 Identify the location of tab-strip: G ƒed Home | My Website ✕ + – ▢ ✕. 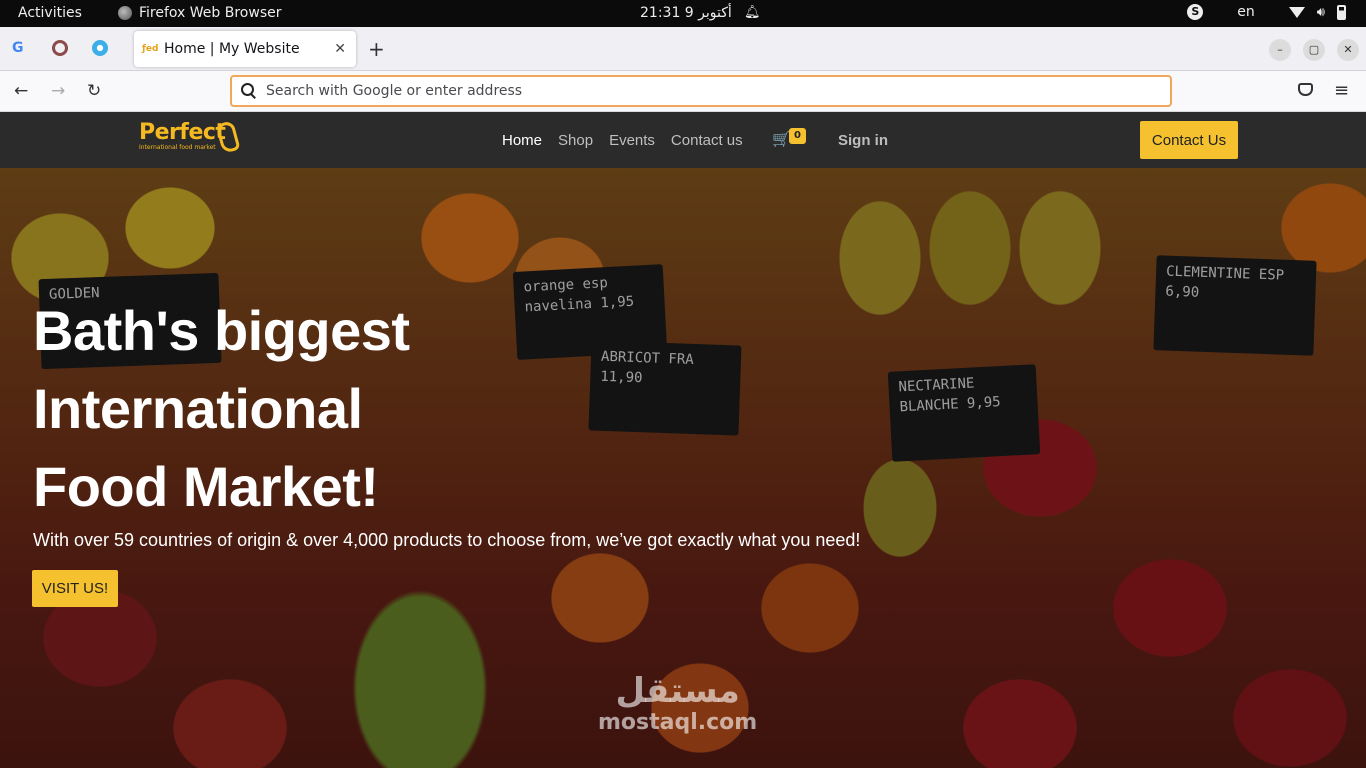
(683, 49).